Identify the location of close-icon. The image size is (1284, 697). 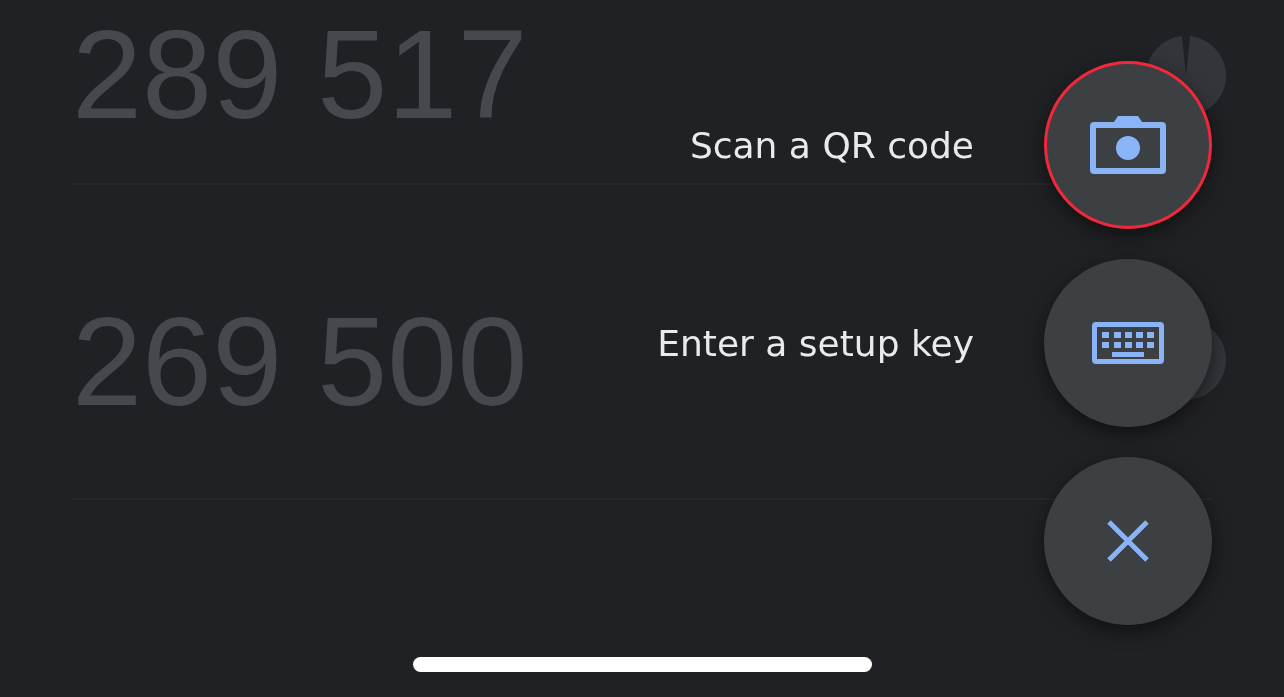
(1128, 541).